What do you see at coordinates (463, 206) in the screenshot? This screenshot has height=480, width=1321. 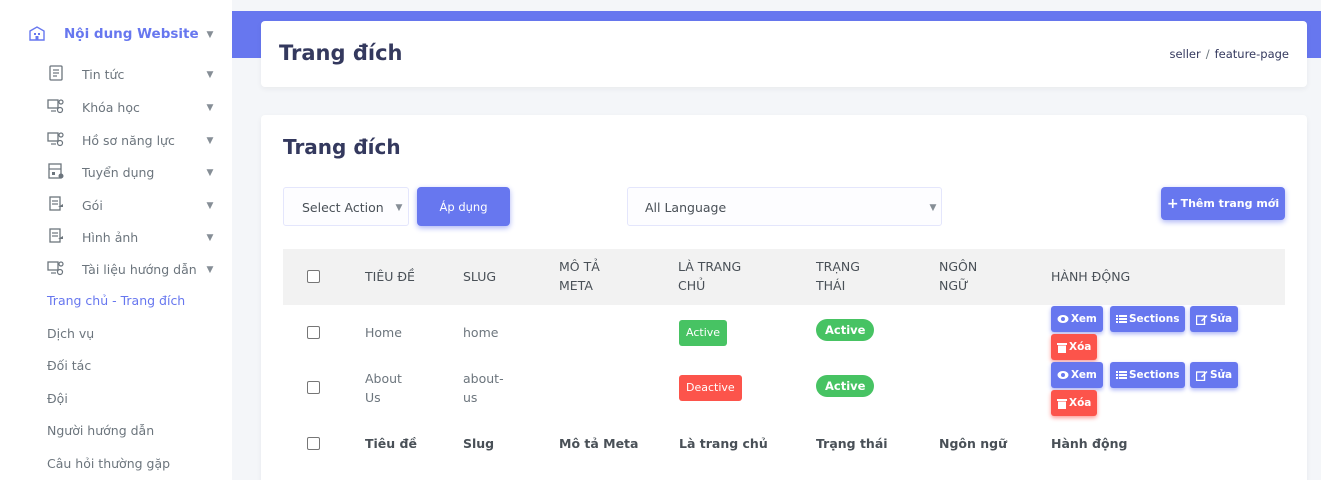 I see `apply-button: Áp dụng` at bounding box center [463, 206].